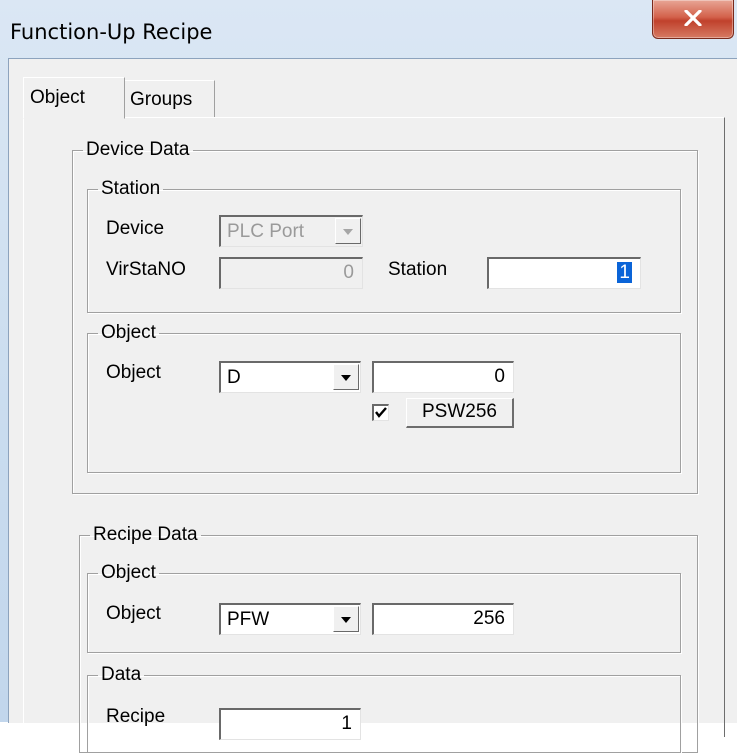 This screenshot has width=737, height=753. What do you see at coordinates (136, 716) in the screenshot?
I see `recipe-label: Recipe` at bounding box center [136, 716].